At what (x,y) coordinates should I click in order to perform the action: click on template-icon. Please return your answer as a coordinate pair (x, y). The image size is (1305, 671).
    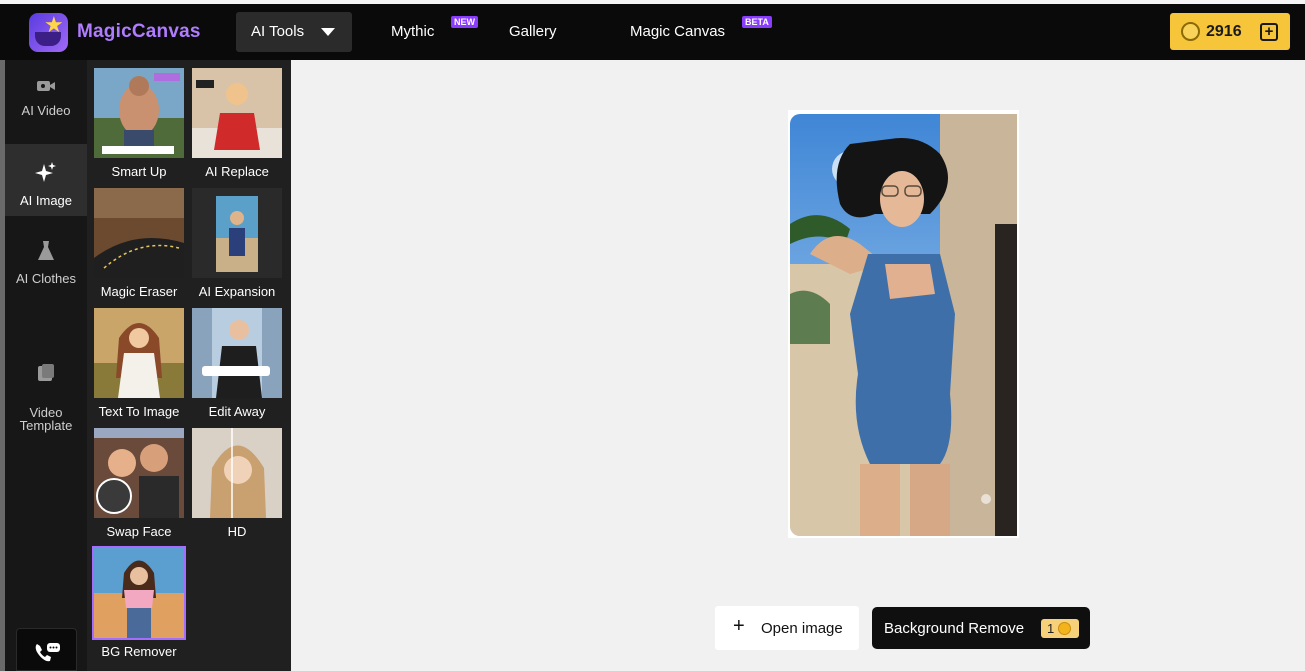
    Looking at the image, I should click on (46, 365).